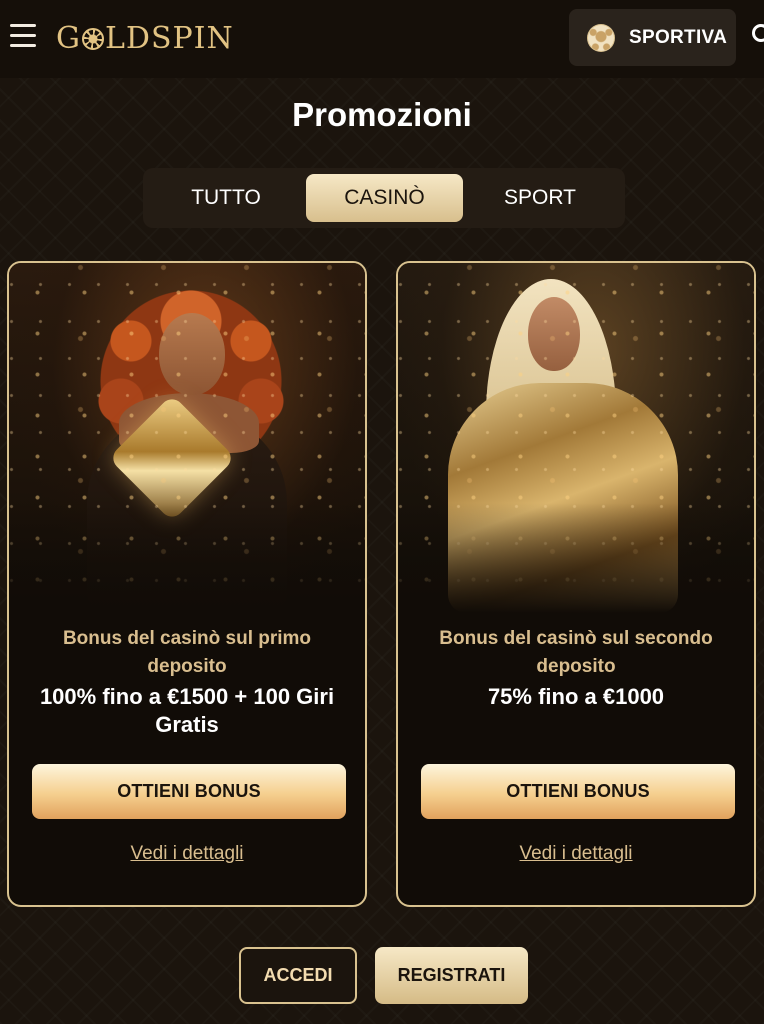 This screenshot has width=764, height=1024. I want to click on logo-text-right: LDSPIN, so click(169, 38).